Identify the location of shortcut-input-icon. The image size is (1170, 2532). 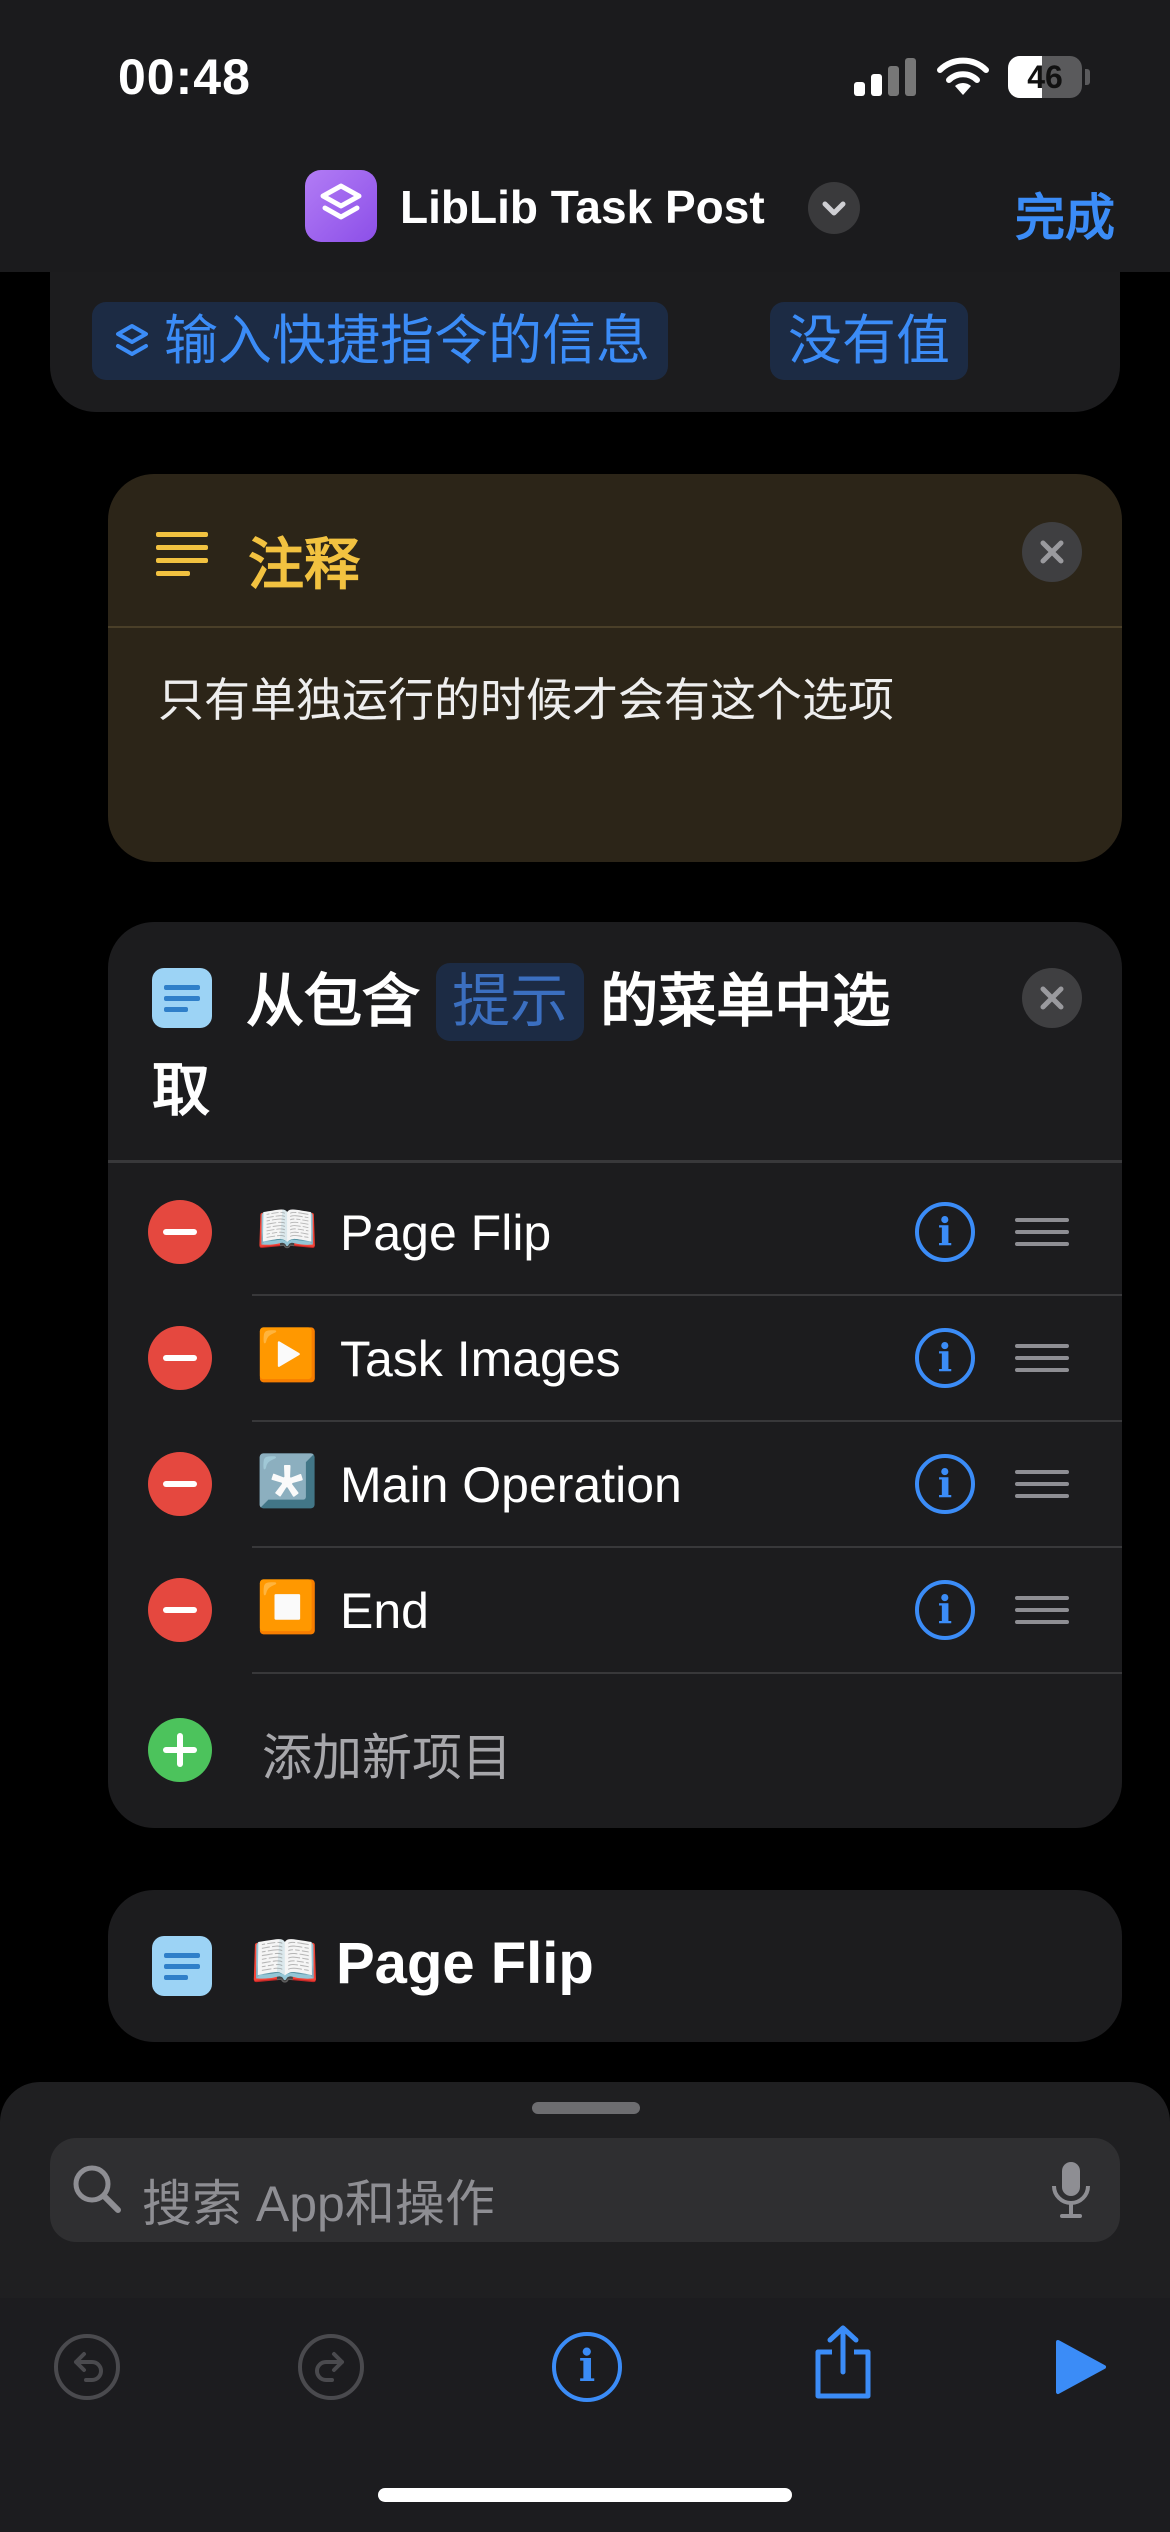
(132, 339).